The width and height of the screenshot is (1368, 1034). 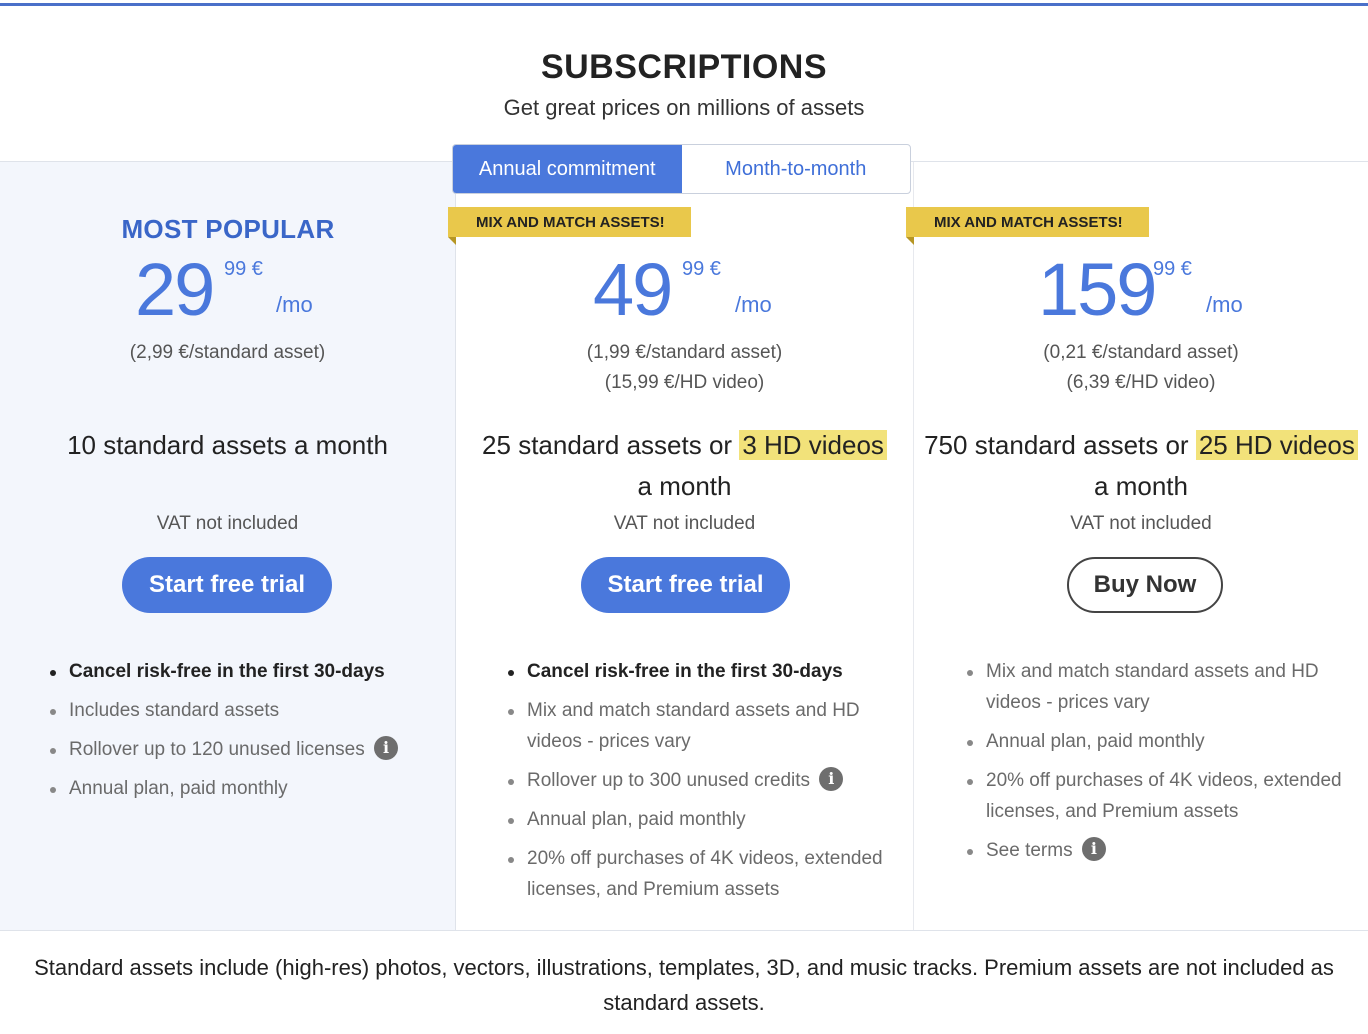 What do you see at coordinates (813, 445) in the screenshot?
I see `offer-highlight: 3 HD videos` at bounding box center [813, 445].